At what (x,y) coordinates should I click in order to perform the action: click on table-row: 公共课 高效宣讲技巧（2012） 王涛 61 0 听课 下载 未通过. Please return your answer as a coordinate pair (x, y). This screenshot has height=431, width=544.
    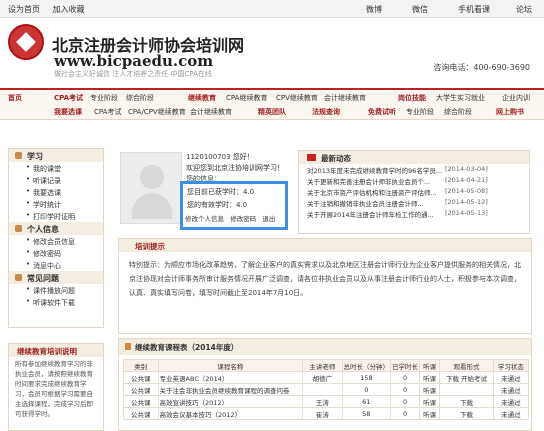
    Looking at the image, I should click on (326, 401).